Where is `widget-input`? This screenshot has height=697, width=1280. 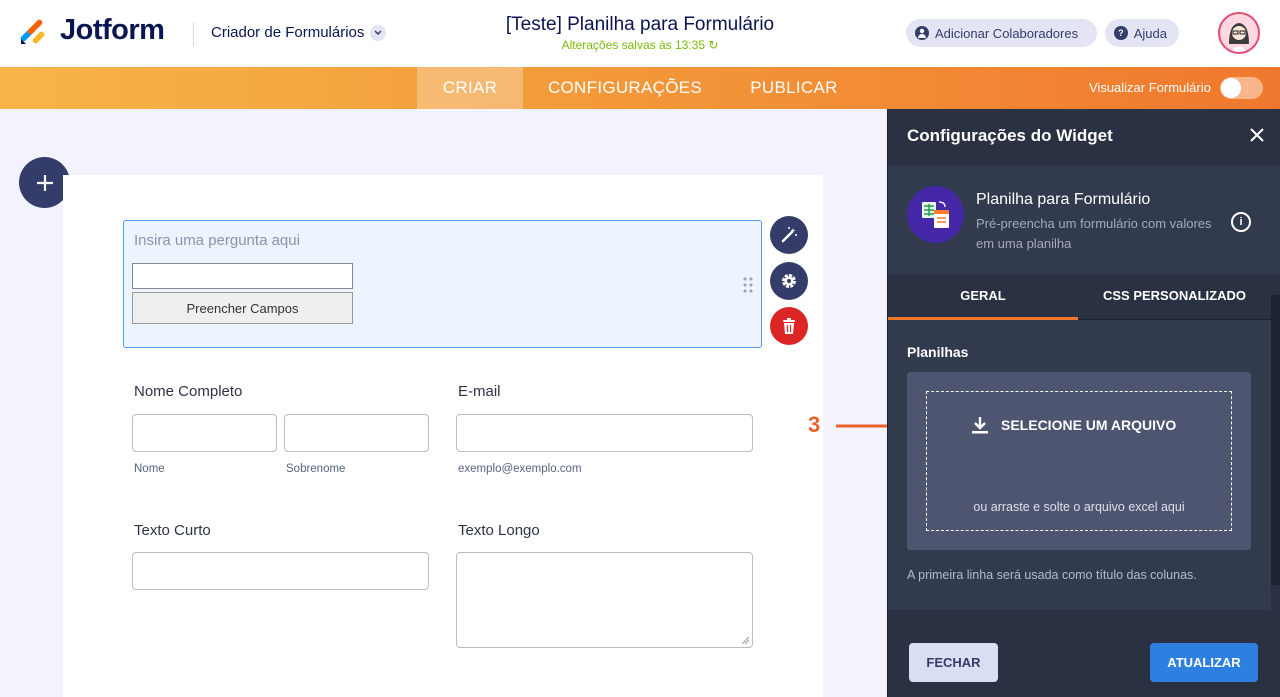 widget-input is located at coordinates (242, 276).